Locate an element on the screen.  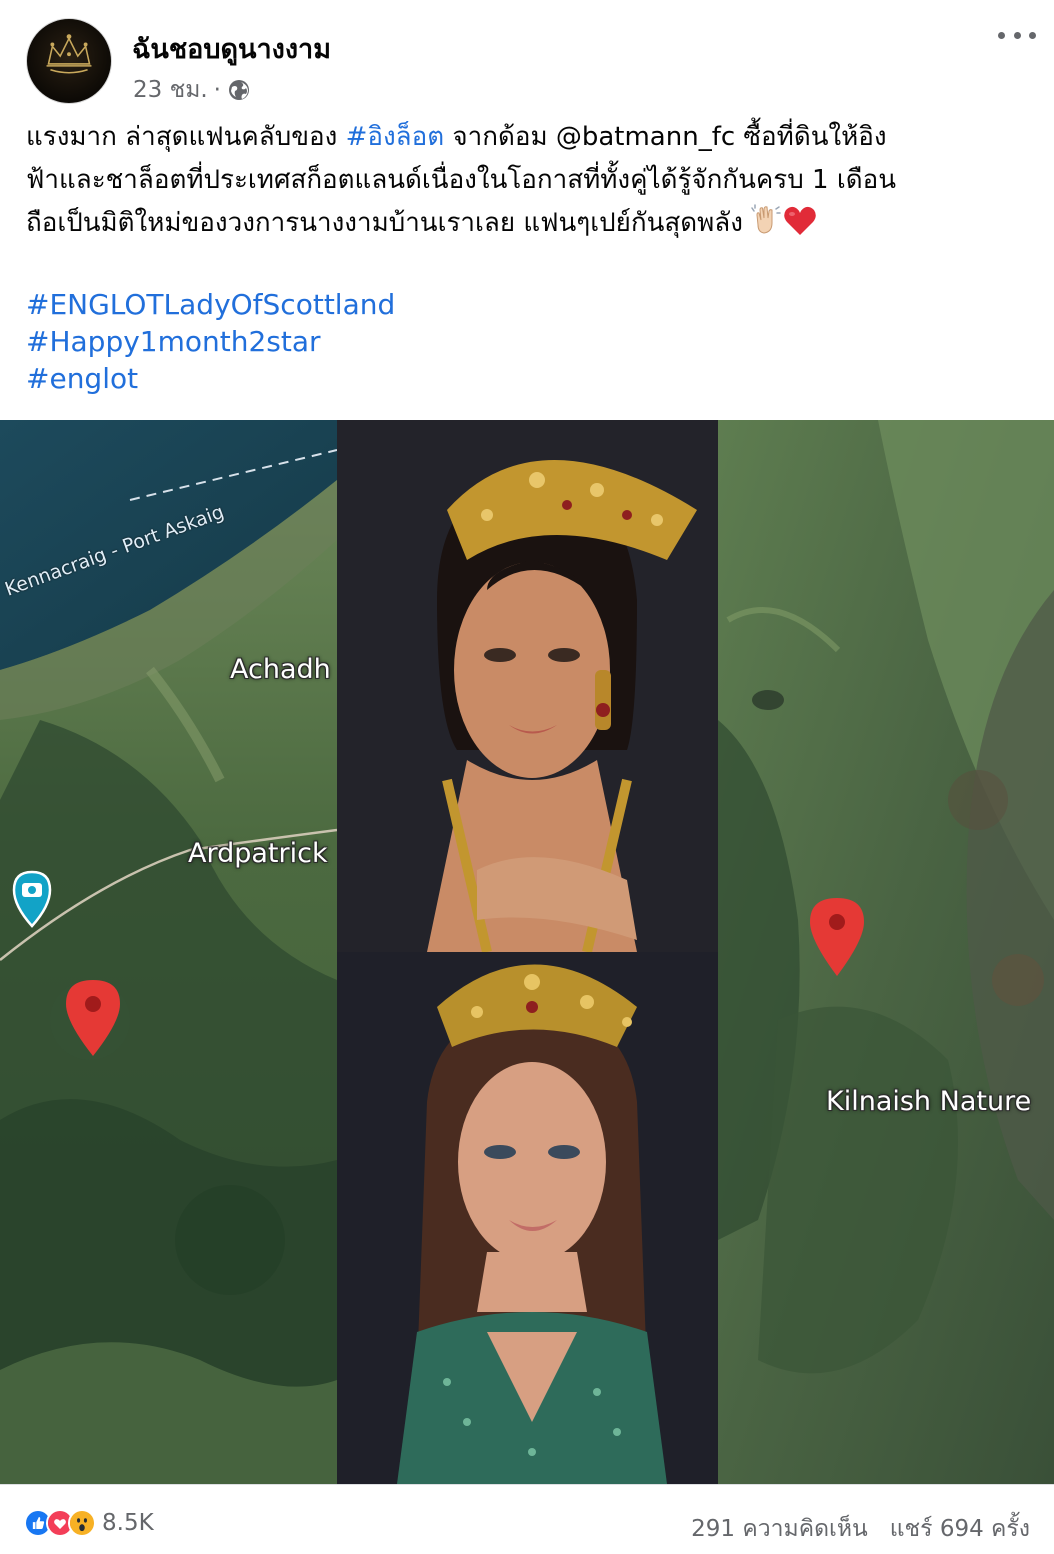
map-label-achadh: Achadh is located at coordinates (280, 669).